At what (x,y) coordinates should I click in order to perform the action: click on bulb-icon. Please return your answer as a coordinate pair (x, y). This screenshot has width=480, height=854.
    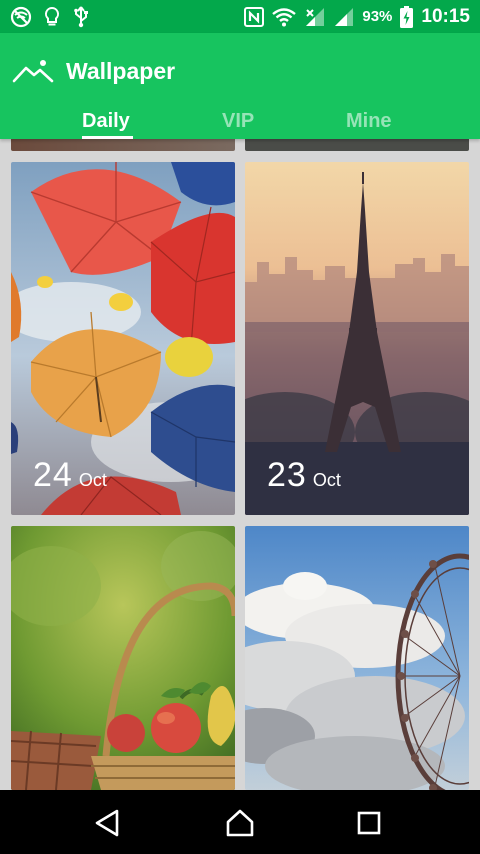
    Looking at the image, I should click on (52, 17).